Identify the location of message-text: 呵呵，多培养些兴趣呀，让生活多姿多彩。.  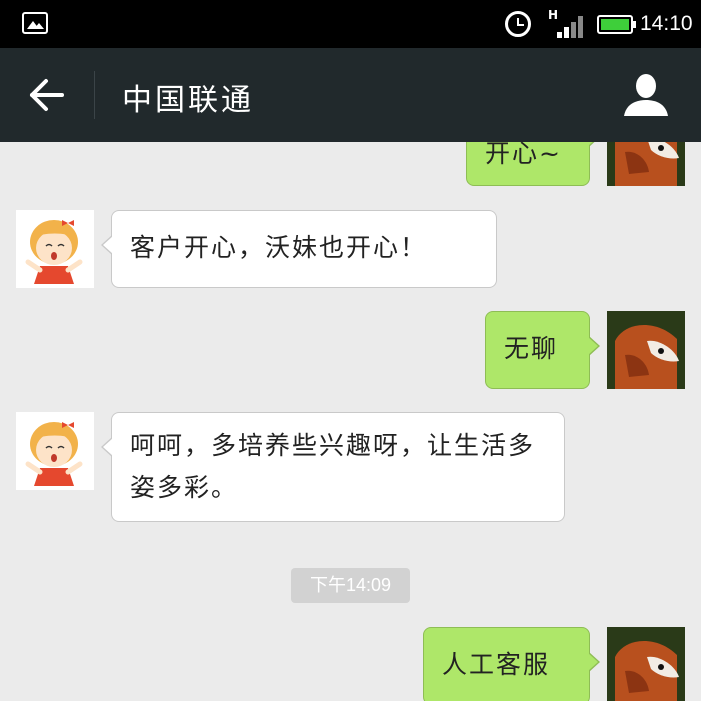
(333, 466).